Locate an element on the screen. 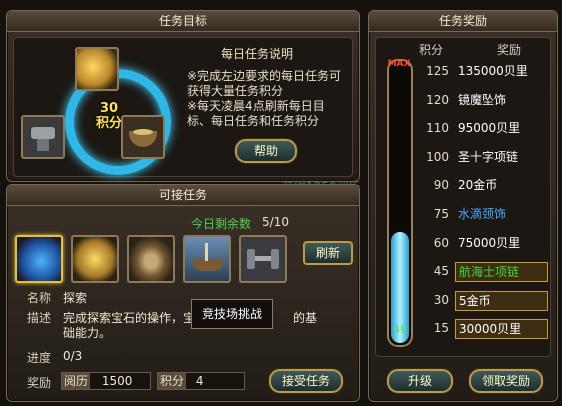  refresh-button: 刷新 is located at coordinates (328, 253).